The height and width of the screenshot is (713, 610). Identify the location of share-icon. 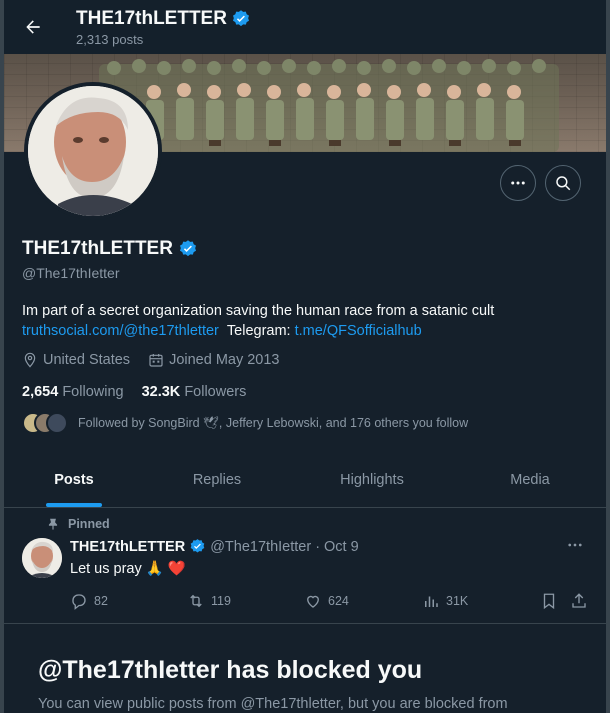
(579, 600).